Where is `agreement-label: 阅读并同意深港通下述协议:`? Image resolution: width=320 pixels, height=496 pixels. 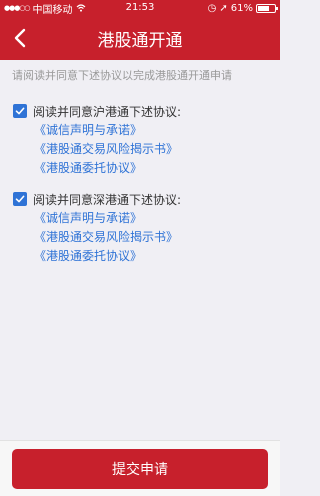
agreement-label: 阅读并同意深港通下述协议: is located at coordinates (107, 199).